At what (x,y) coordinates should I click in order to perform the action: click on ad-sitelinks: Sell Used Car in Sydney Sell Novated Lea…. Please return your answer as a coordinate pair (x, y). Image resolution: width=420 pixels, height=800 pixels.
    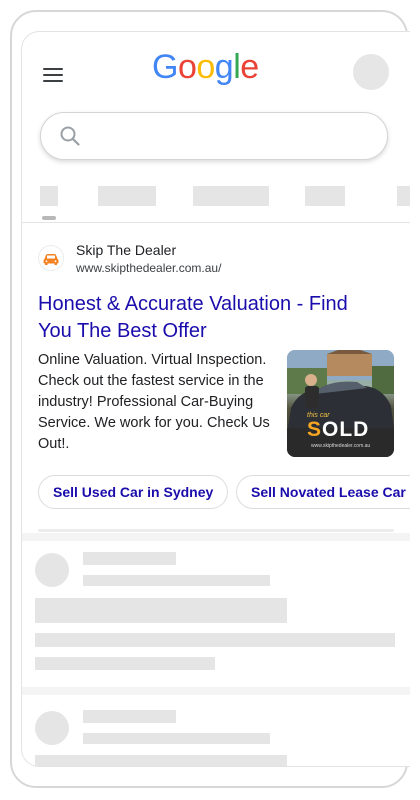
    Looking at the image, I should click on (224, 492).